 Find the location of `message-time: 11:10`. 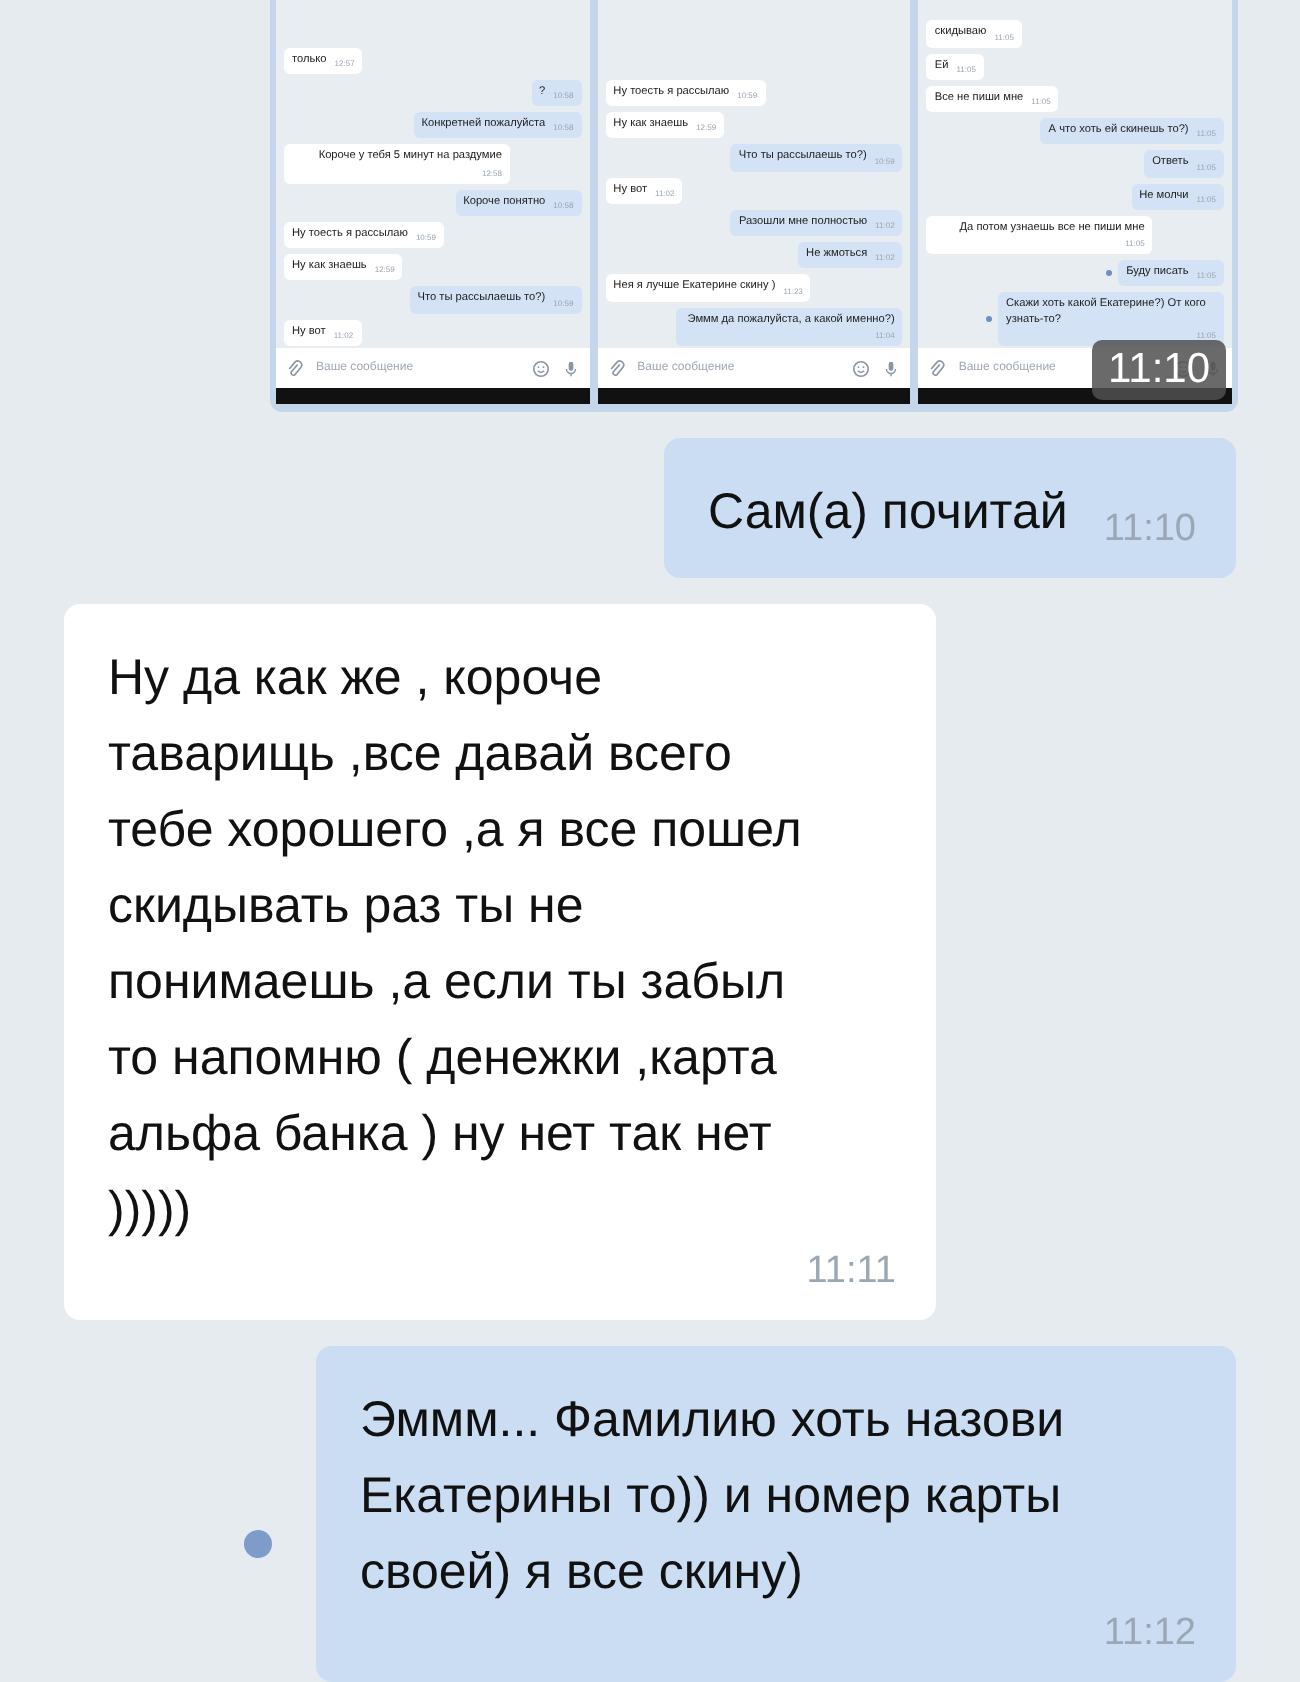

message-time: 11:10 is located at coordinates (1149, 530).